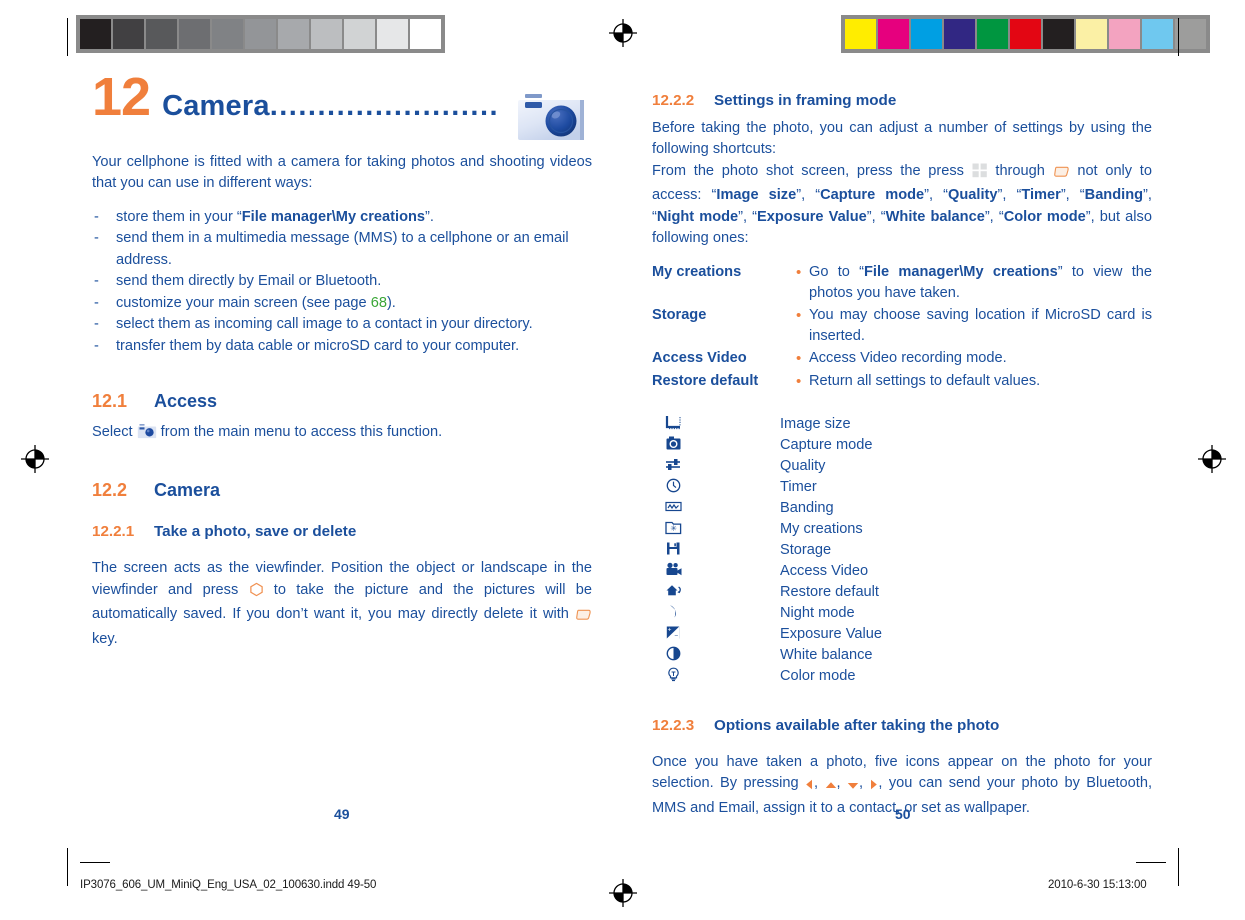 The width and height of the screenshot is (1245, 920). Describe the element at coordinates (110, 400) in the screenshot. I see `section-number: 12.1` at that location.